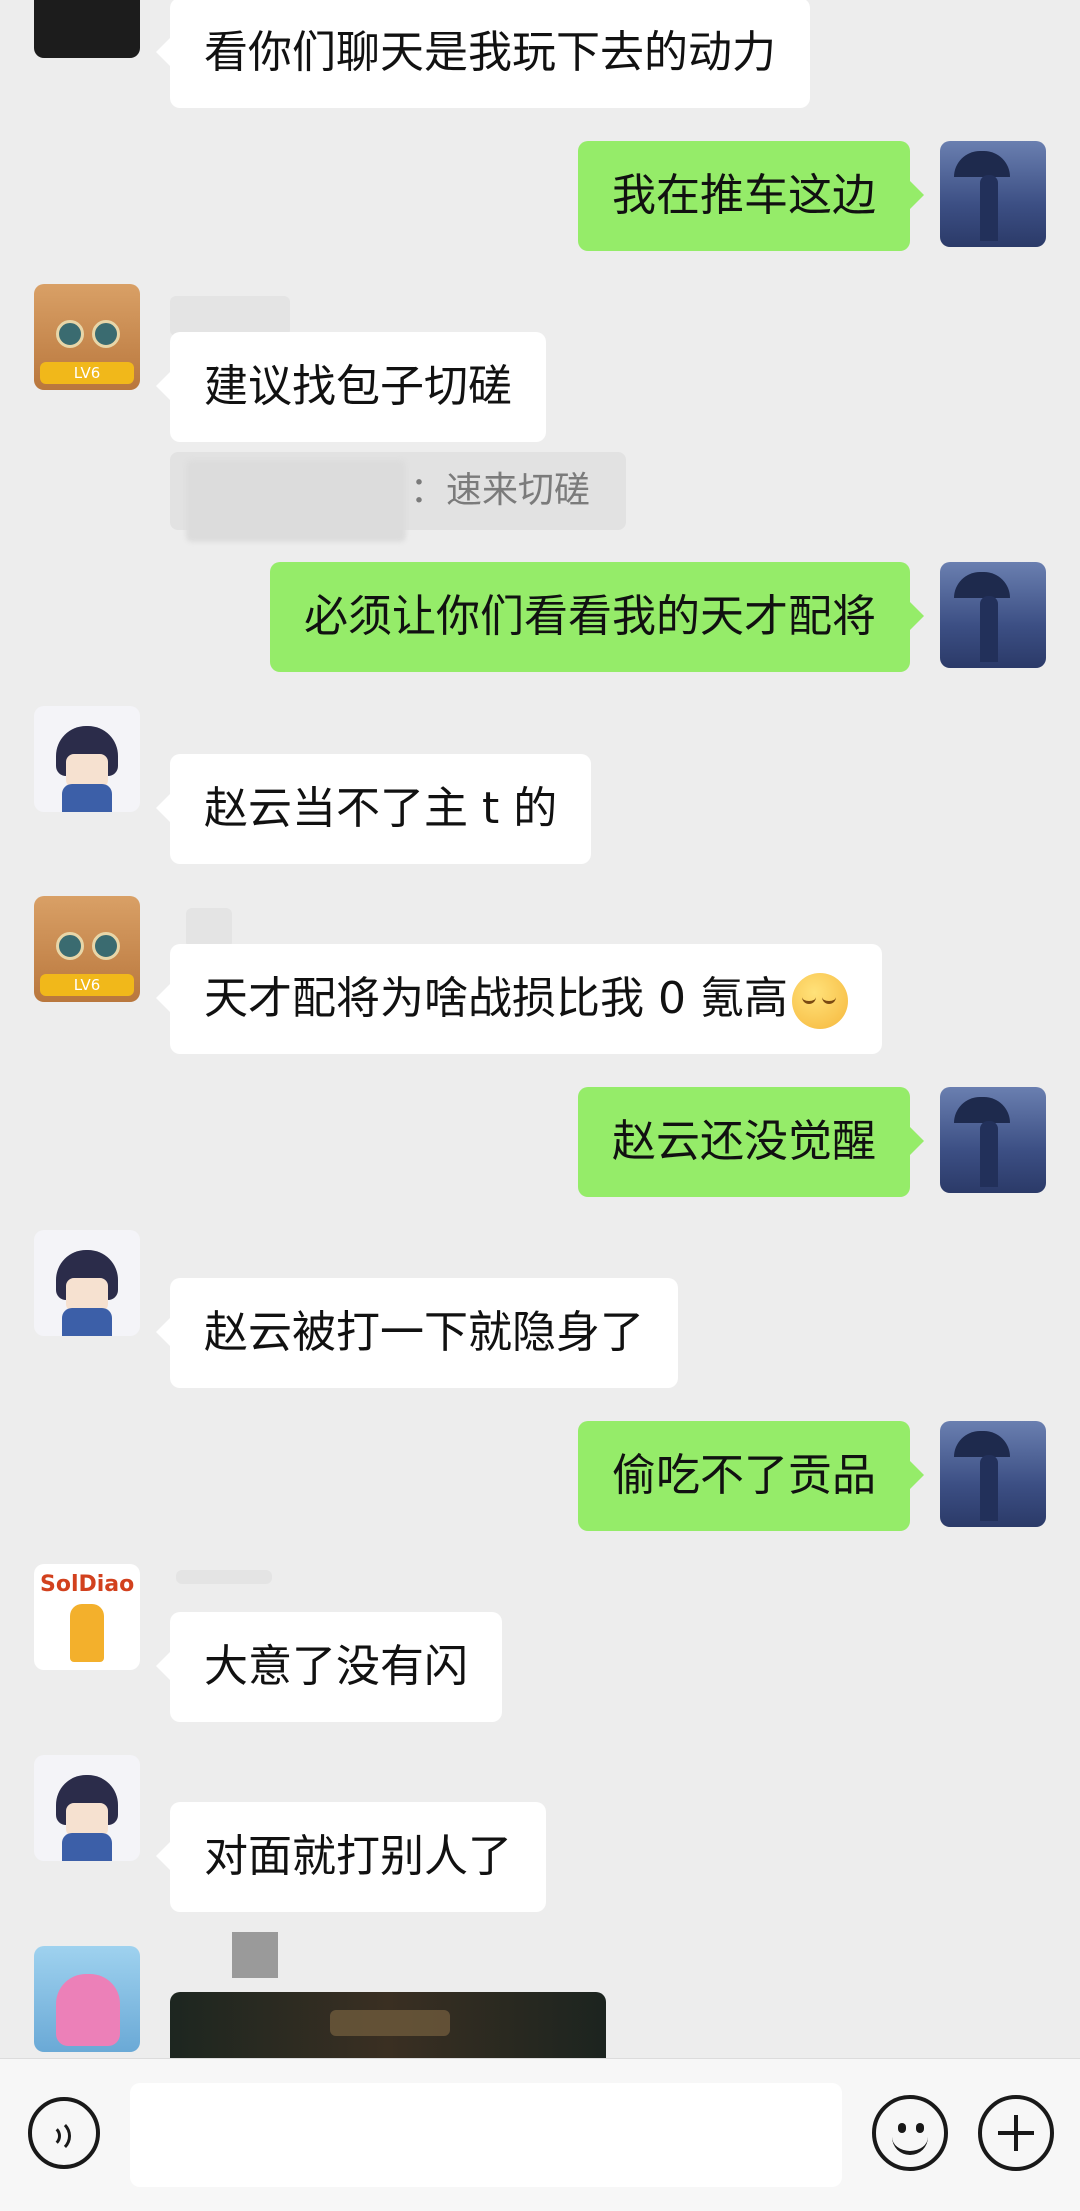 This screenshot has height=2211, width=1080. I want to click on message-input, so click(486, 2135).